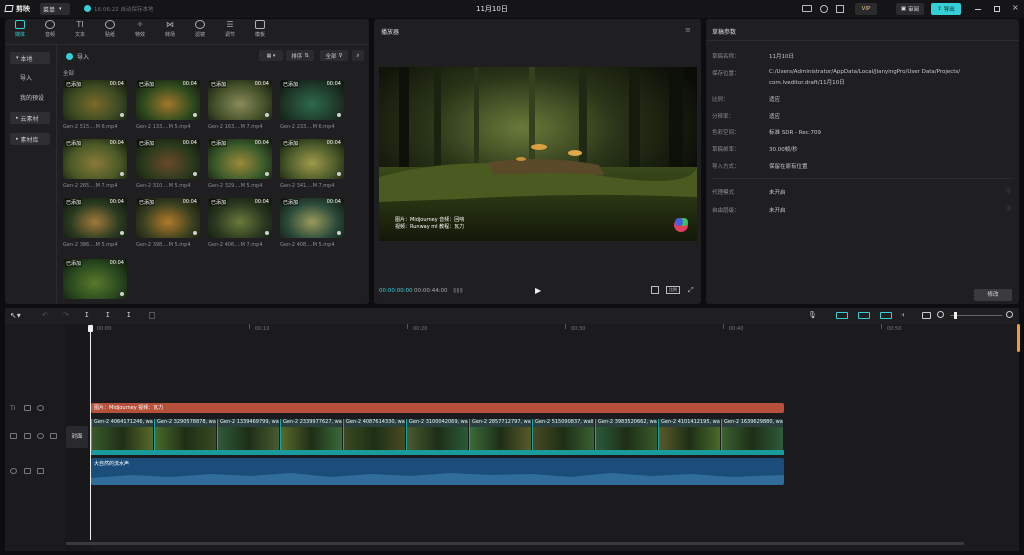  What do you see at coordinates (993, 295) in the screenshot?
I see `edit-button: 修改` at bounding box center [993, 295].